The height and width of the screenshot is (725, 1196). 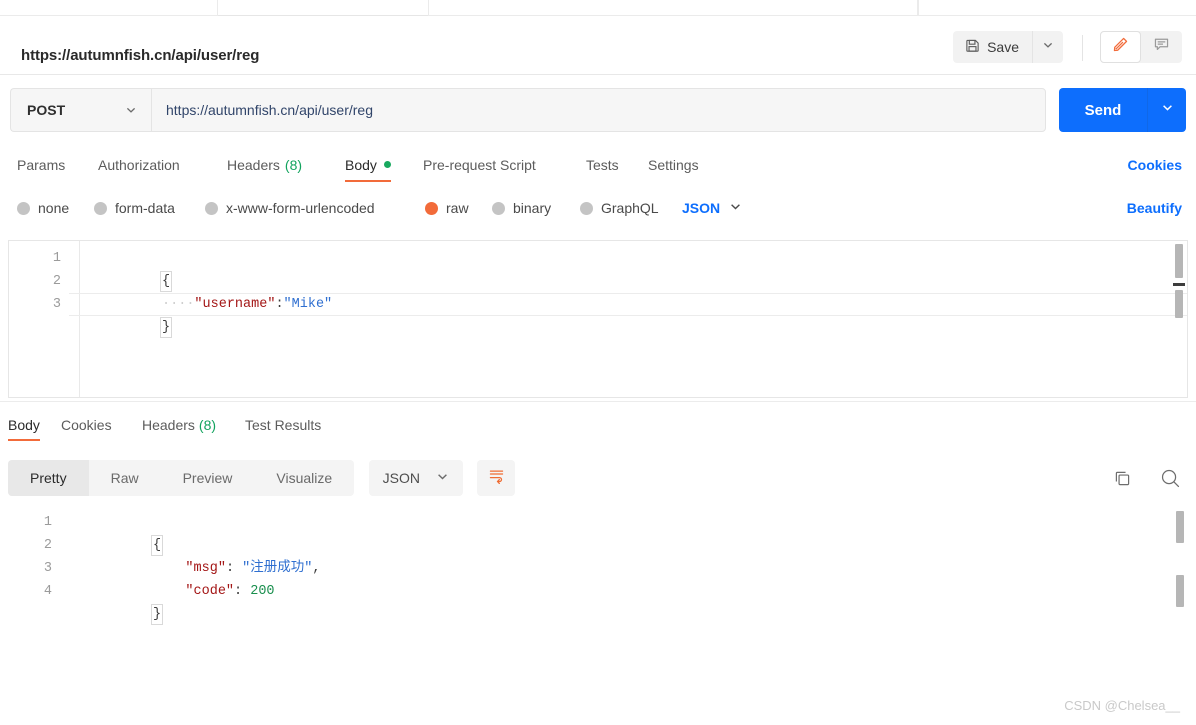 I want to click on response-body-code: { "msg": "注册成功", "code": 200 }, so click(x=619, y=568).